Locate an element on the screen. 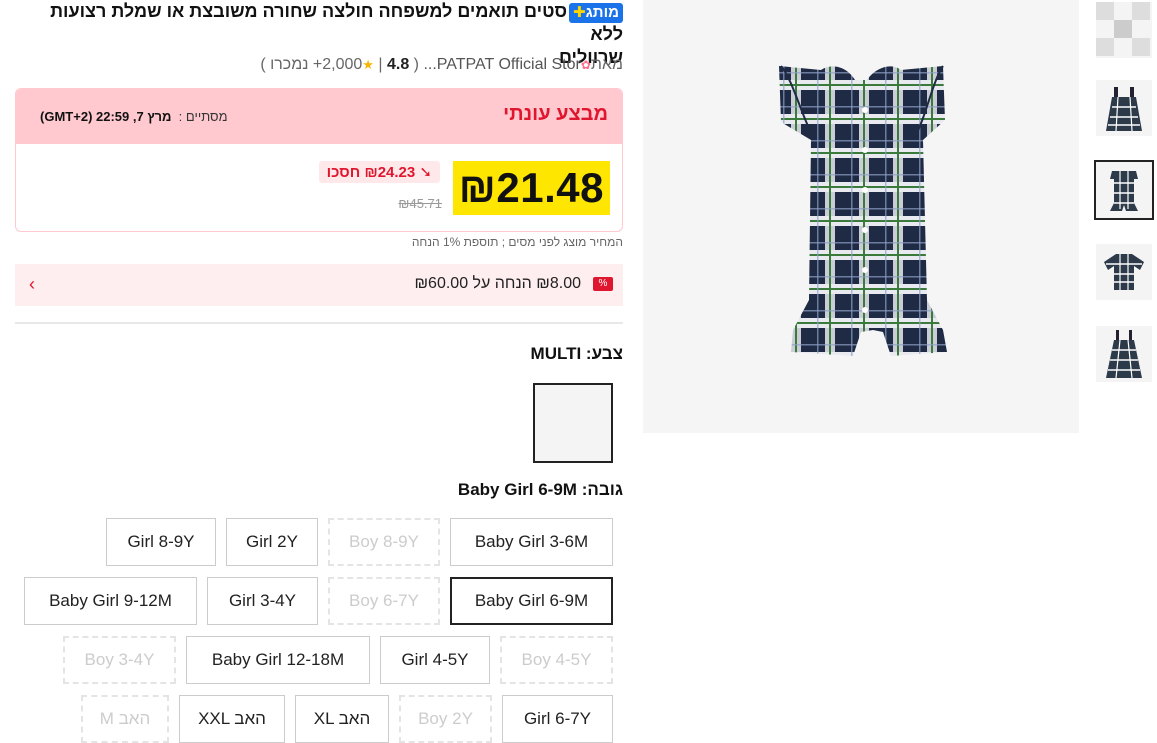 This screenshot has height=743, width=1157. plus-icon: ✚ is located at coordinates (579, 12).